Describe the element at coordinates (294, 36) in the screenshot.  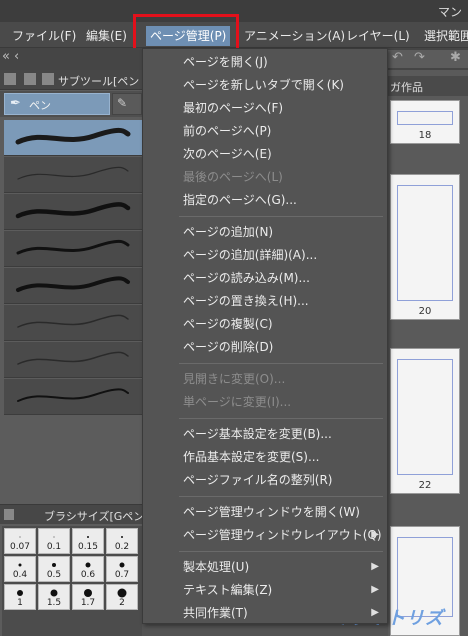
I see `menu-item: アニメーション(A)` at that location.